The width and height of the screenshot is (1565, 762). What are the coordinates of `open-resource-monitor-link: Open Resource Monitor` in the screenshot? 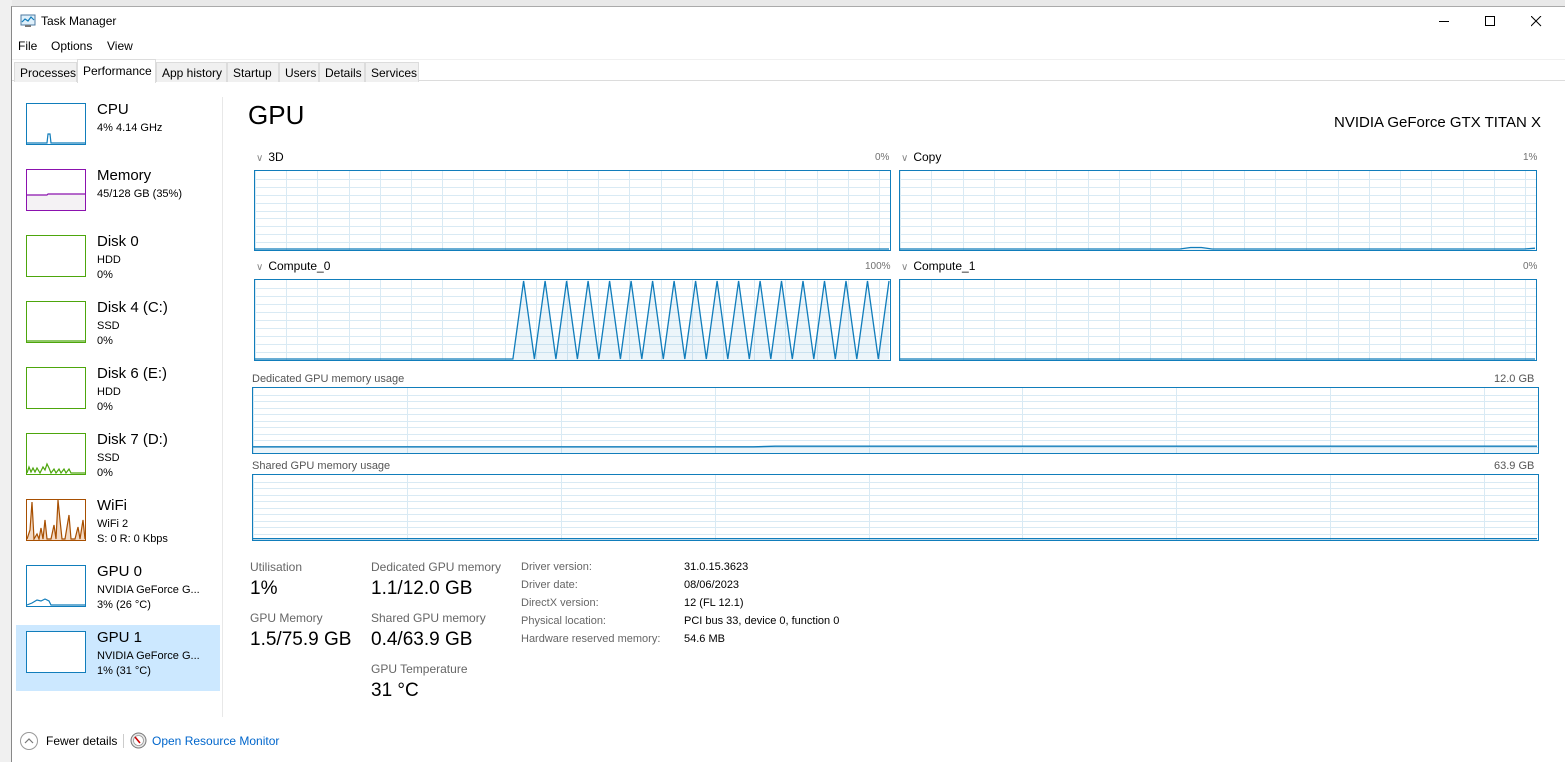 It's located at (215, 741).